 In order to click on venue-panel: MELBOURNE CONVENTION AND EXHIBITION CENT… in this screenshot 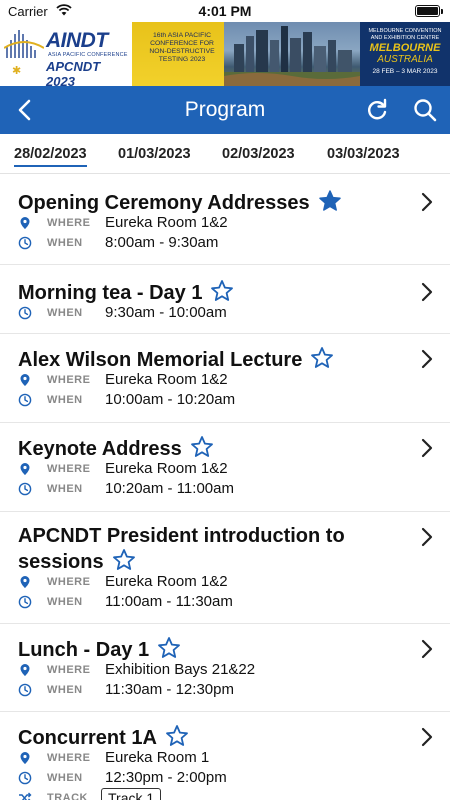, I will do `click(405, 54)`.